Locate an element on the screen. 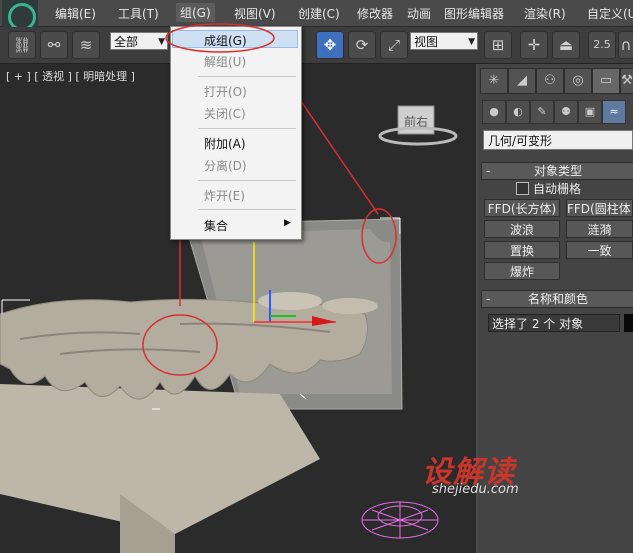  submenu-arrow-icon: ▶ is located at coordinates (287, 223).